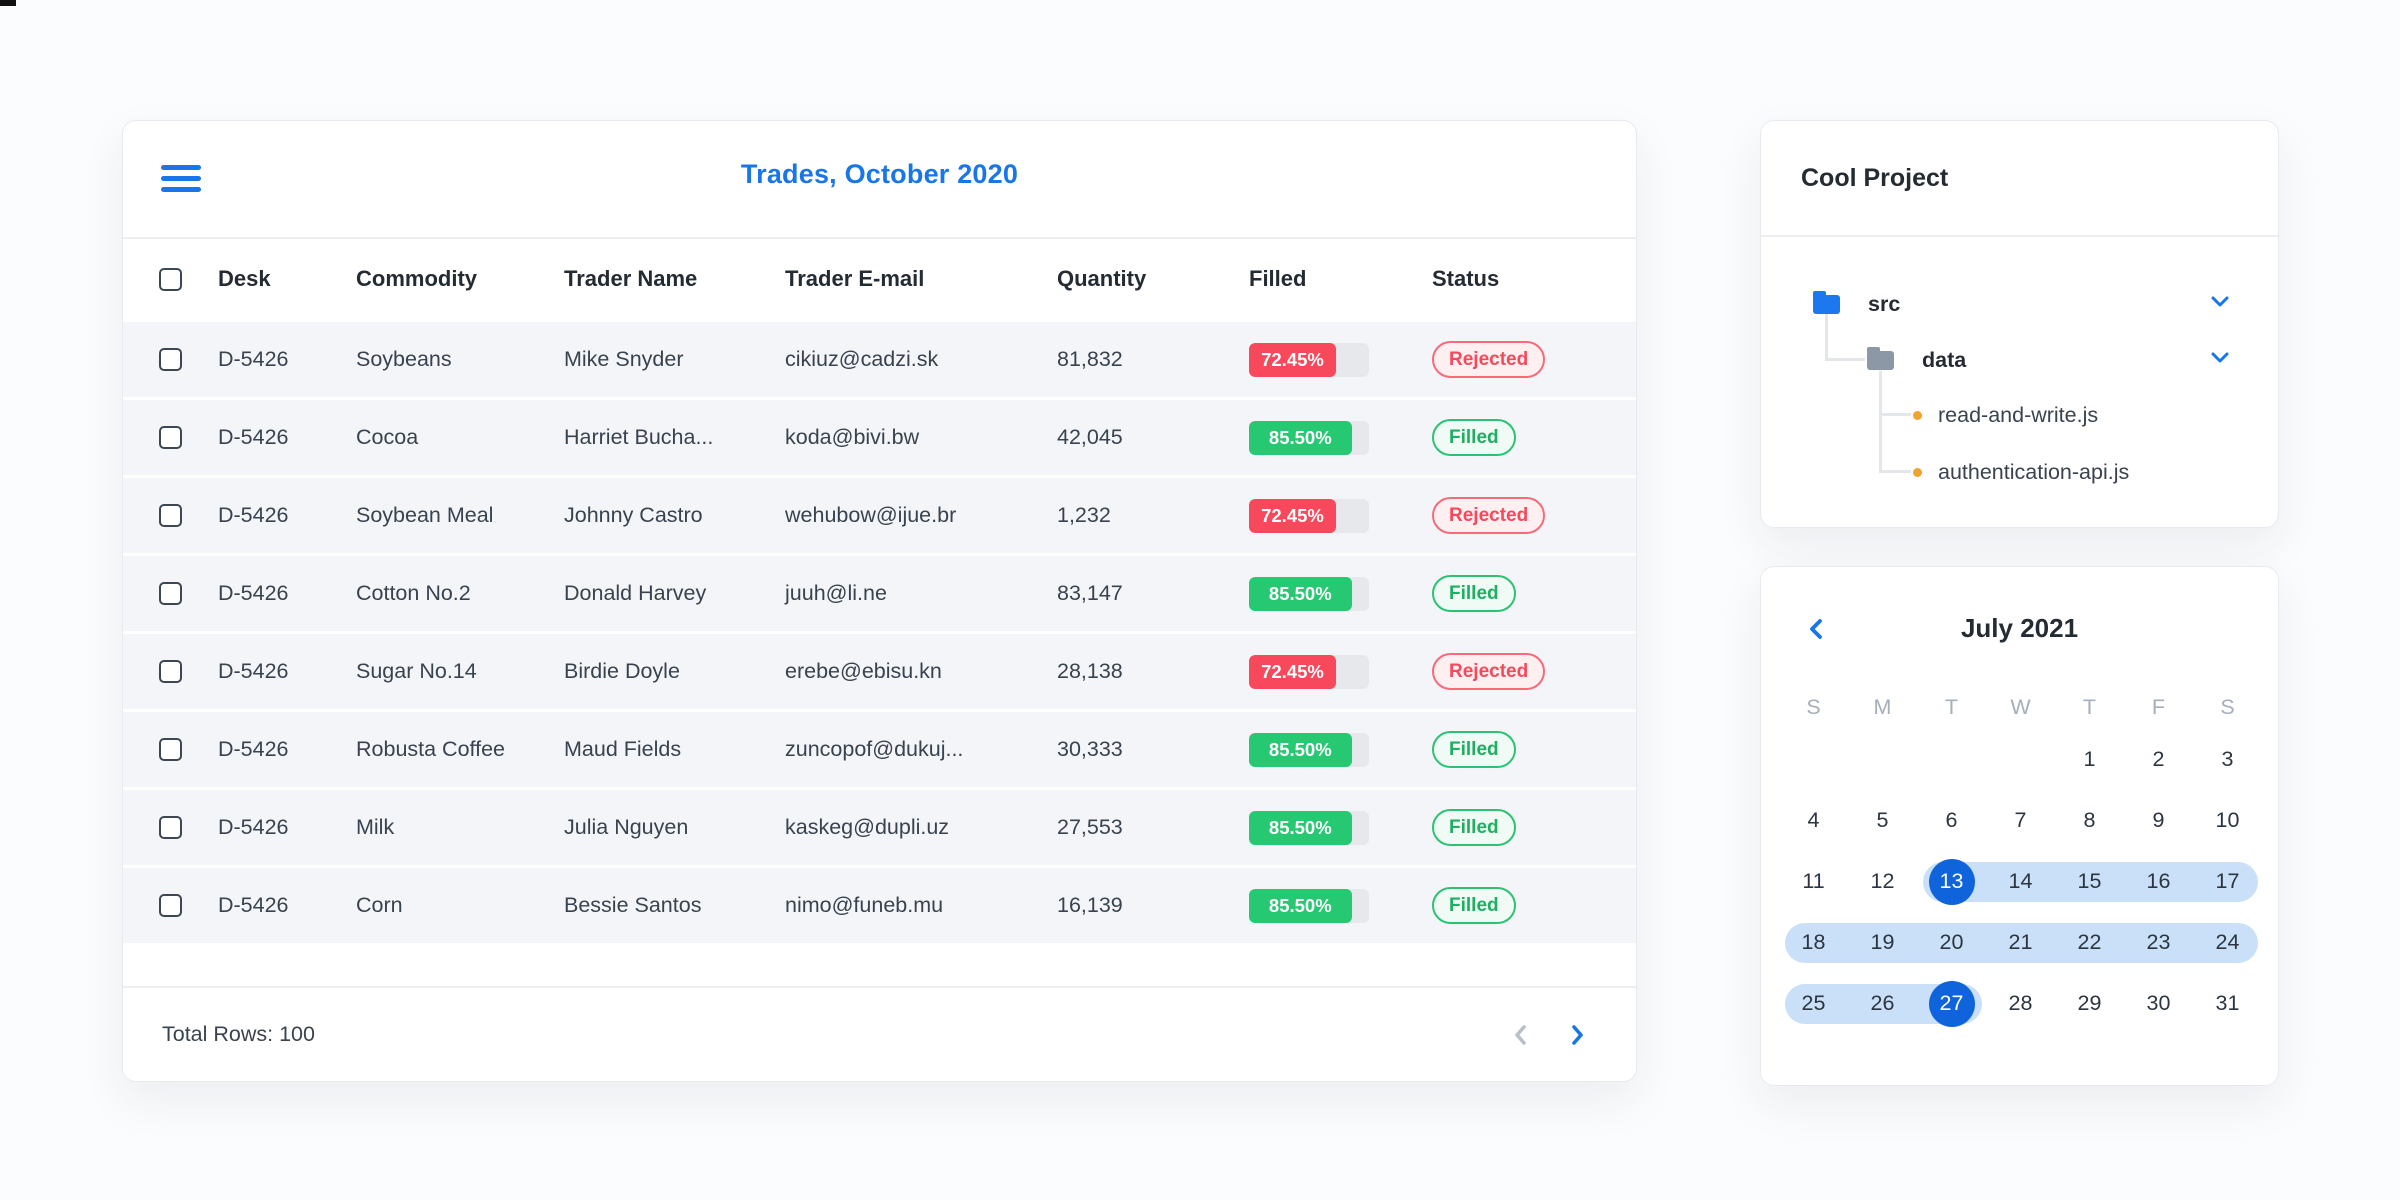  What do you see at coordinates (1521, 1035) in the screenshot?
I see `previous-page-icon` at bounding box center [1521, 1035].